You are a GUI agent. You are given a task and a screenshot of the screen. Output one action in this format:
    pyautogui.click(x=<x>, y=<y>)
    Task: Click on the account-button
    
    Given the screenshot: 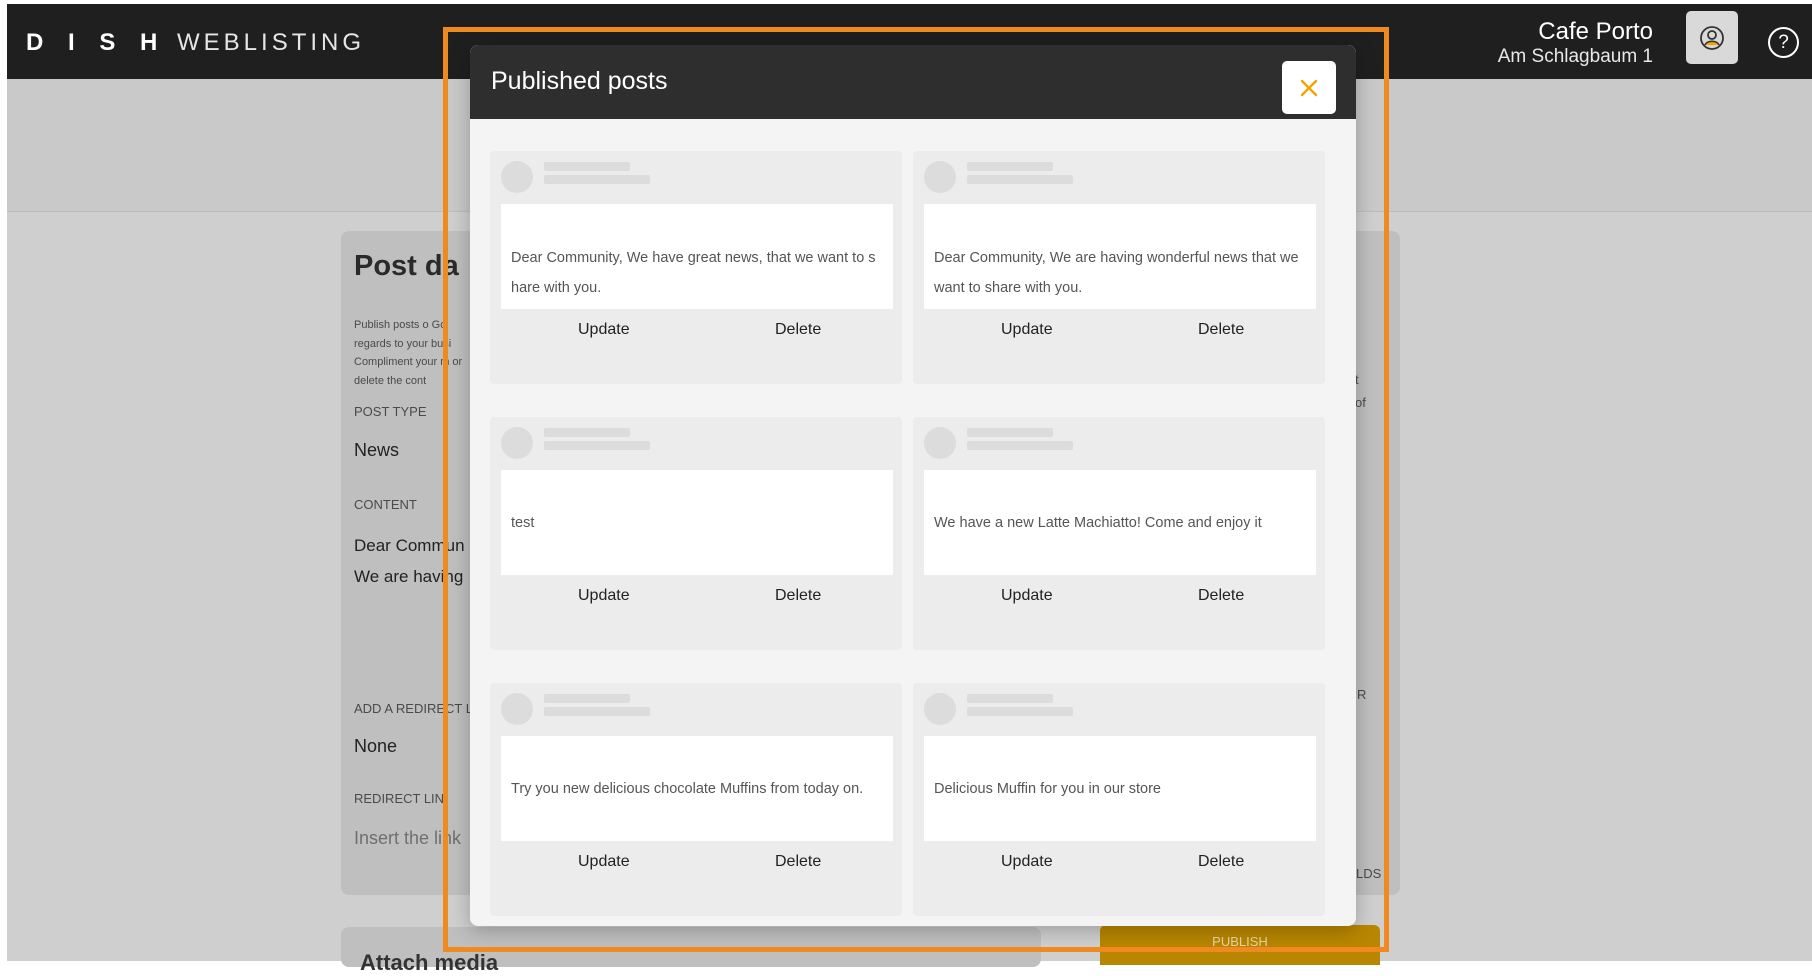 What is the action you would take?
    pyautogui.click(x=1712, y=37)
    